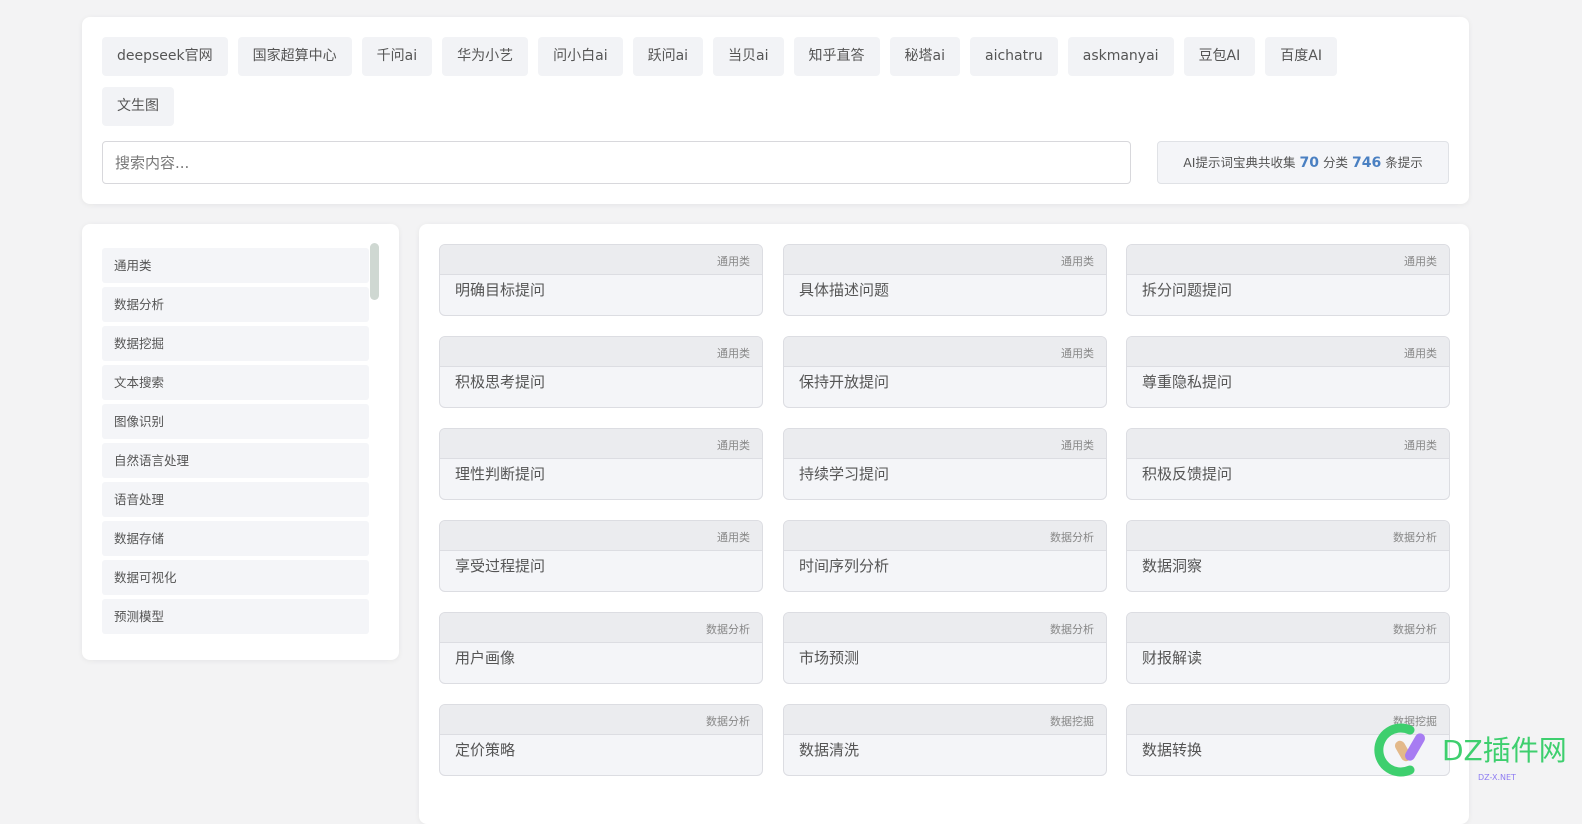 This screenshot has width=1582, height=824. I want to click on prompt-card: 数据分析财报解读, so click(1288, 648).